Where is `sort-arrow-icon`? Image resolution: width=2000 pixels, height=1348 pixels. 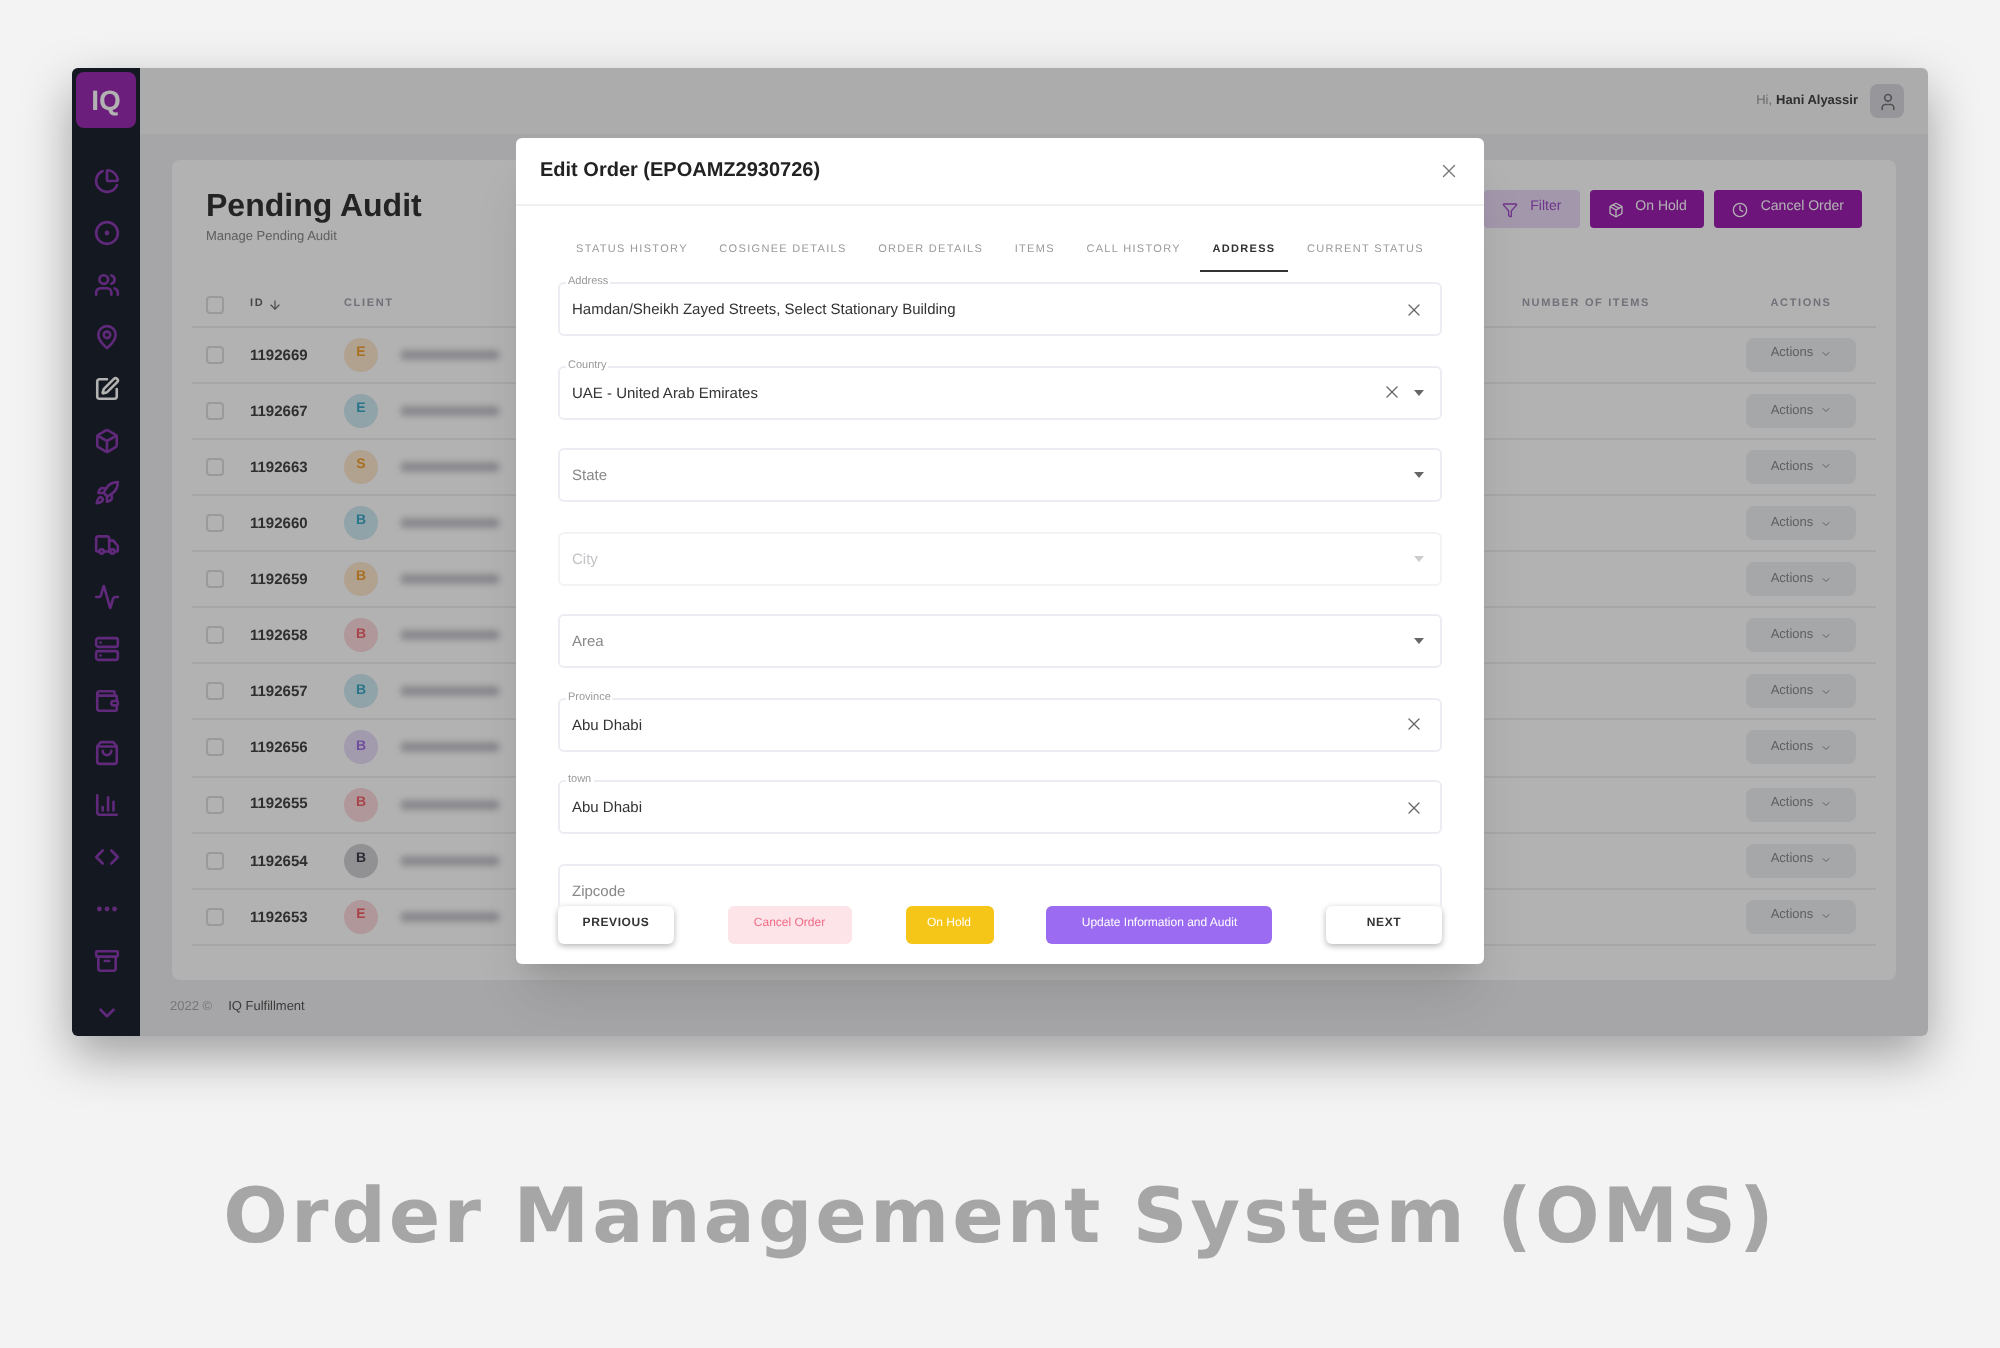 sort-arrow-icon is located at coordinates (275, 304).